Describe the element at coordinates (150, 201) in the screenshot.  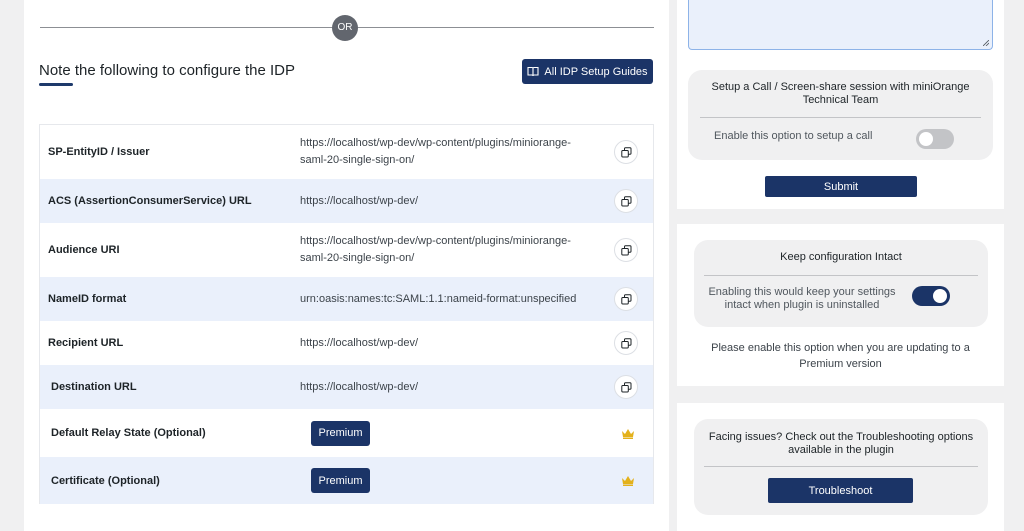
I see `row-label: ACS (AssertionConsumerService) URL` at that location.